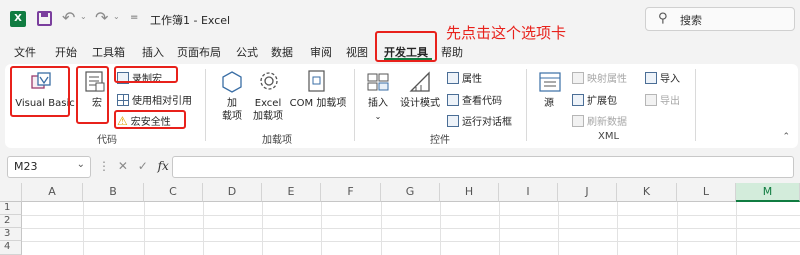  I want to click on import-button: 导入, so click(662, 77).